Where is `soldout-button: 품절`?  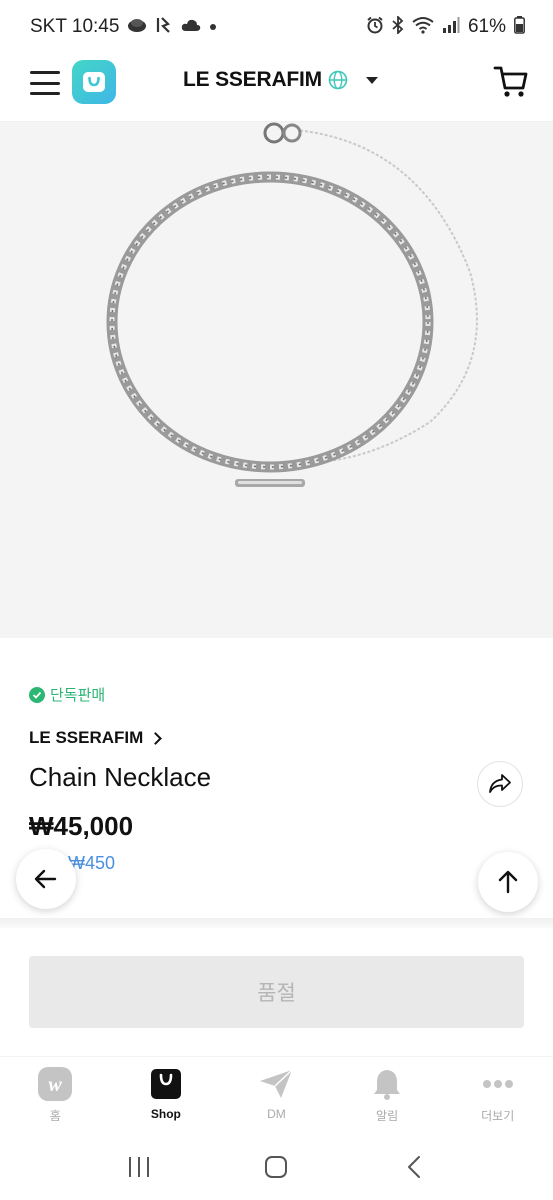
soldout-button: 품절 is located at coordinates (276, 992).